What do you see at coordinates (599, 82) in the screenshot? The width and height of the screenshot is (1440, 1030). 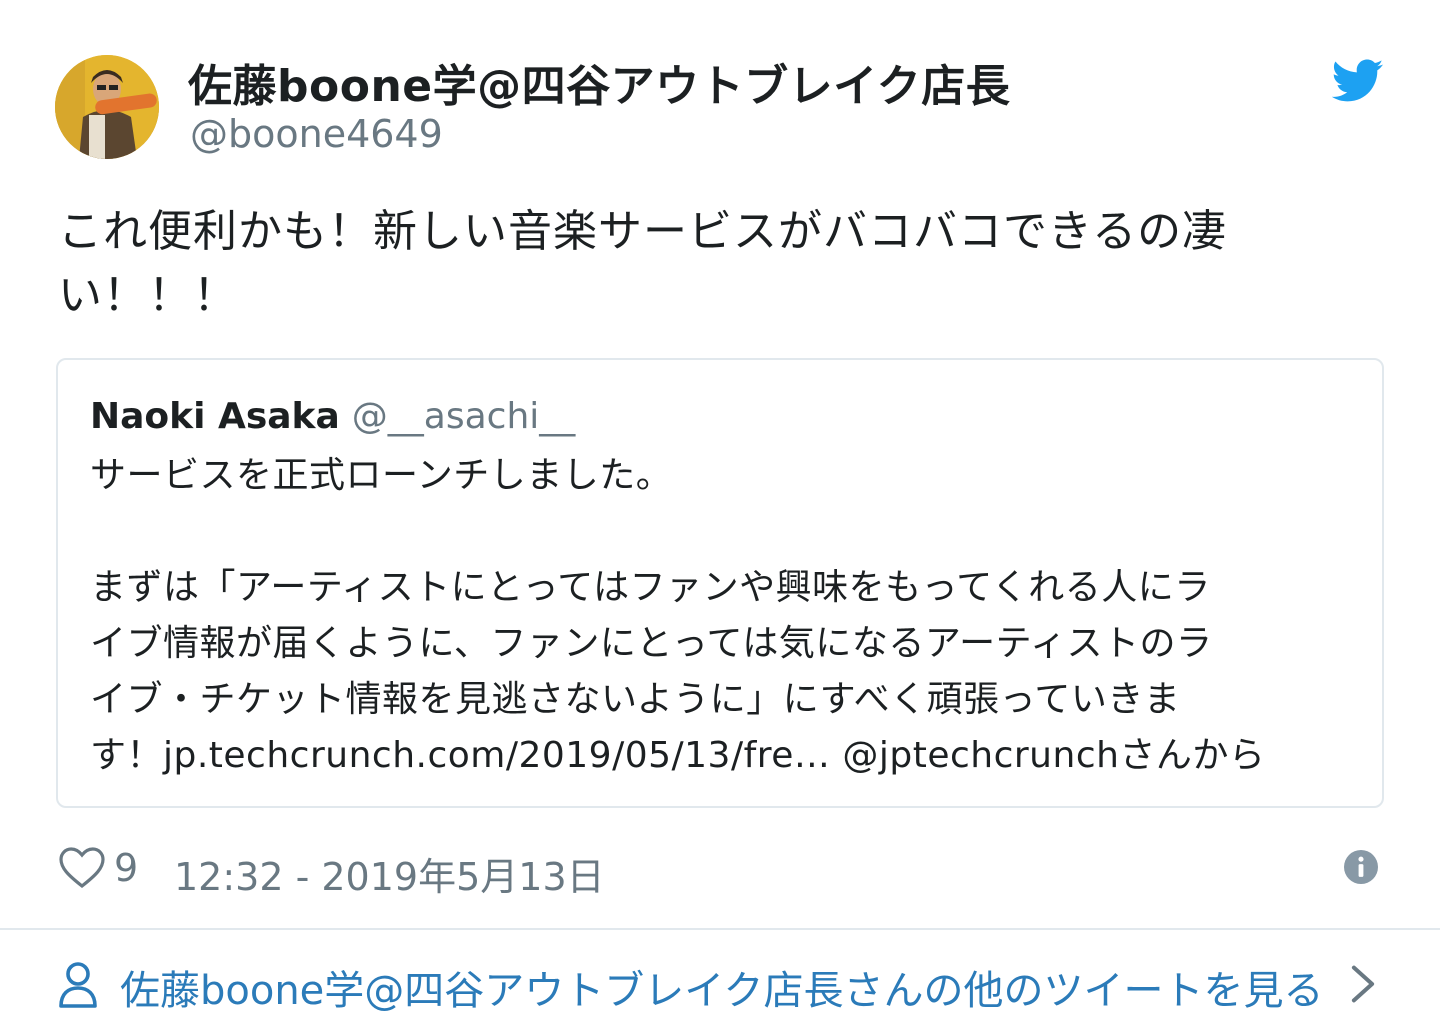 I see `author-name: 佐藤boone学@四谷アウトブレイク店長` at bounding box center [599, 82].